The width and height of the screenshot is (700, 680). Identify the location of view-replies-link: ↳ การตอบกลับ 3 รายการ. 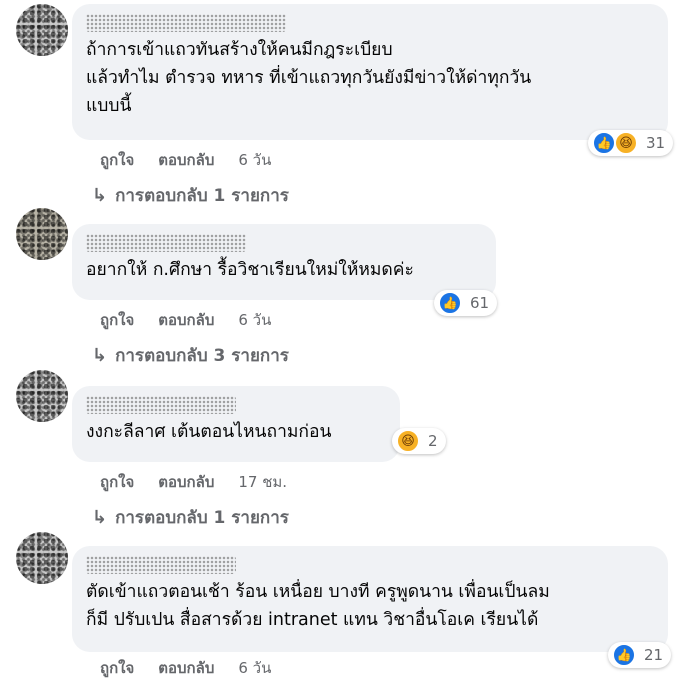
(190, 355).